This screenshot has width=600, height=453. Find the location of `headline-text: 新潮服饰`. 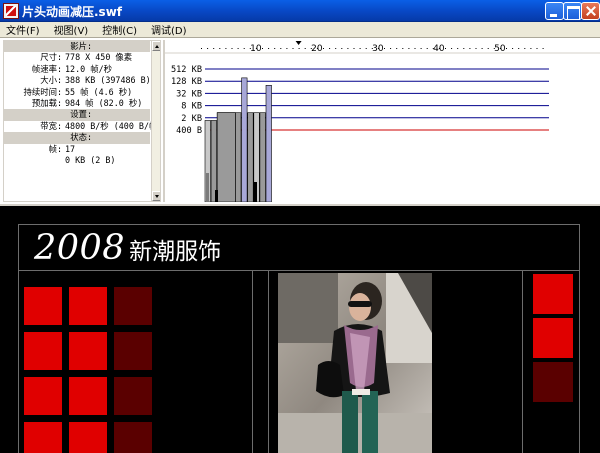

headline-text: 新潮服饰 is located at coordinates (175, 252).